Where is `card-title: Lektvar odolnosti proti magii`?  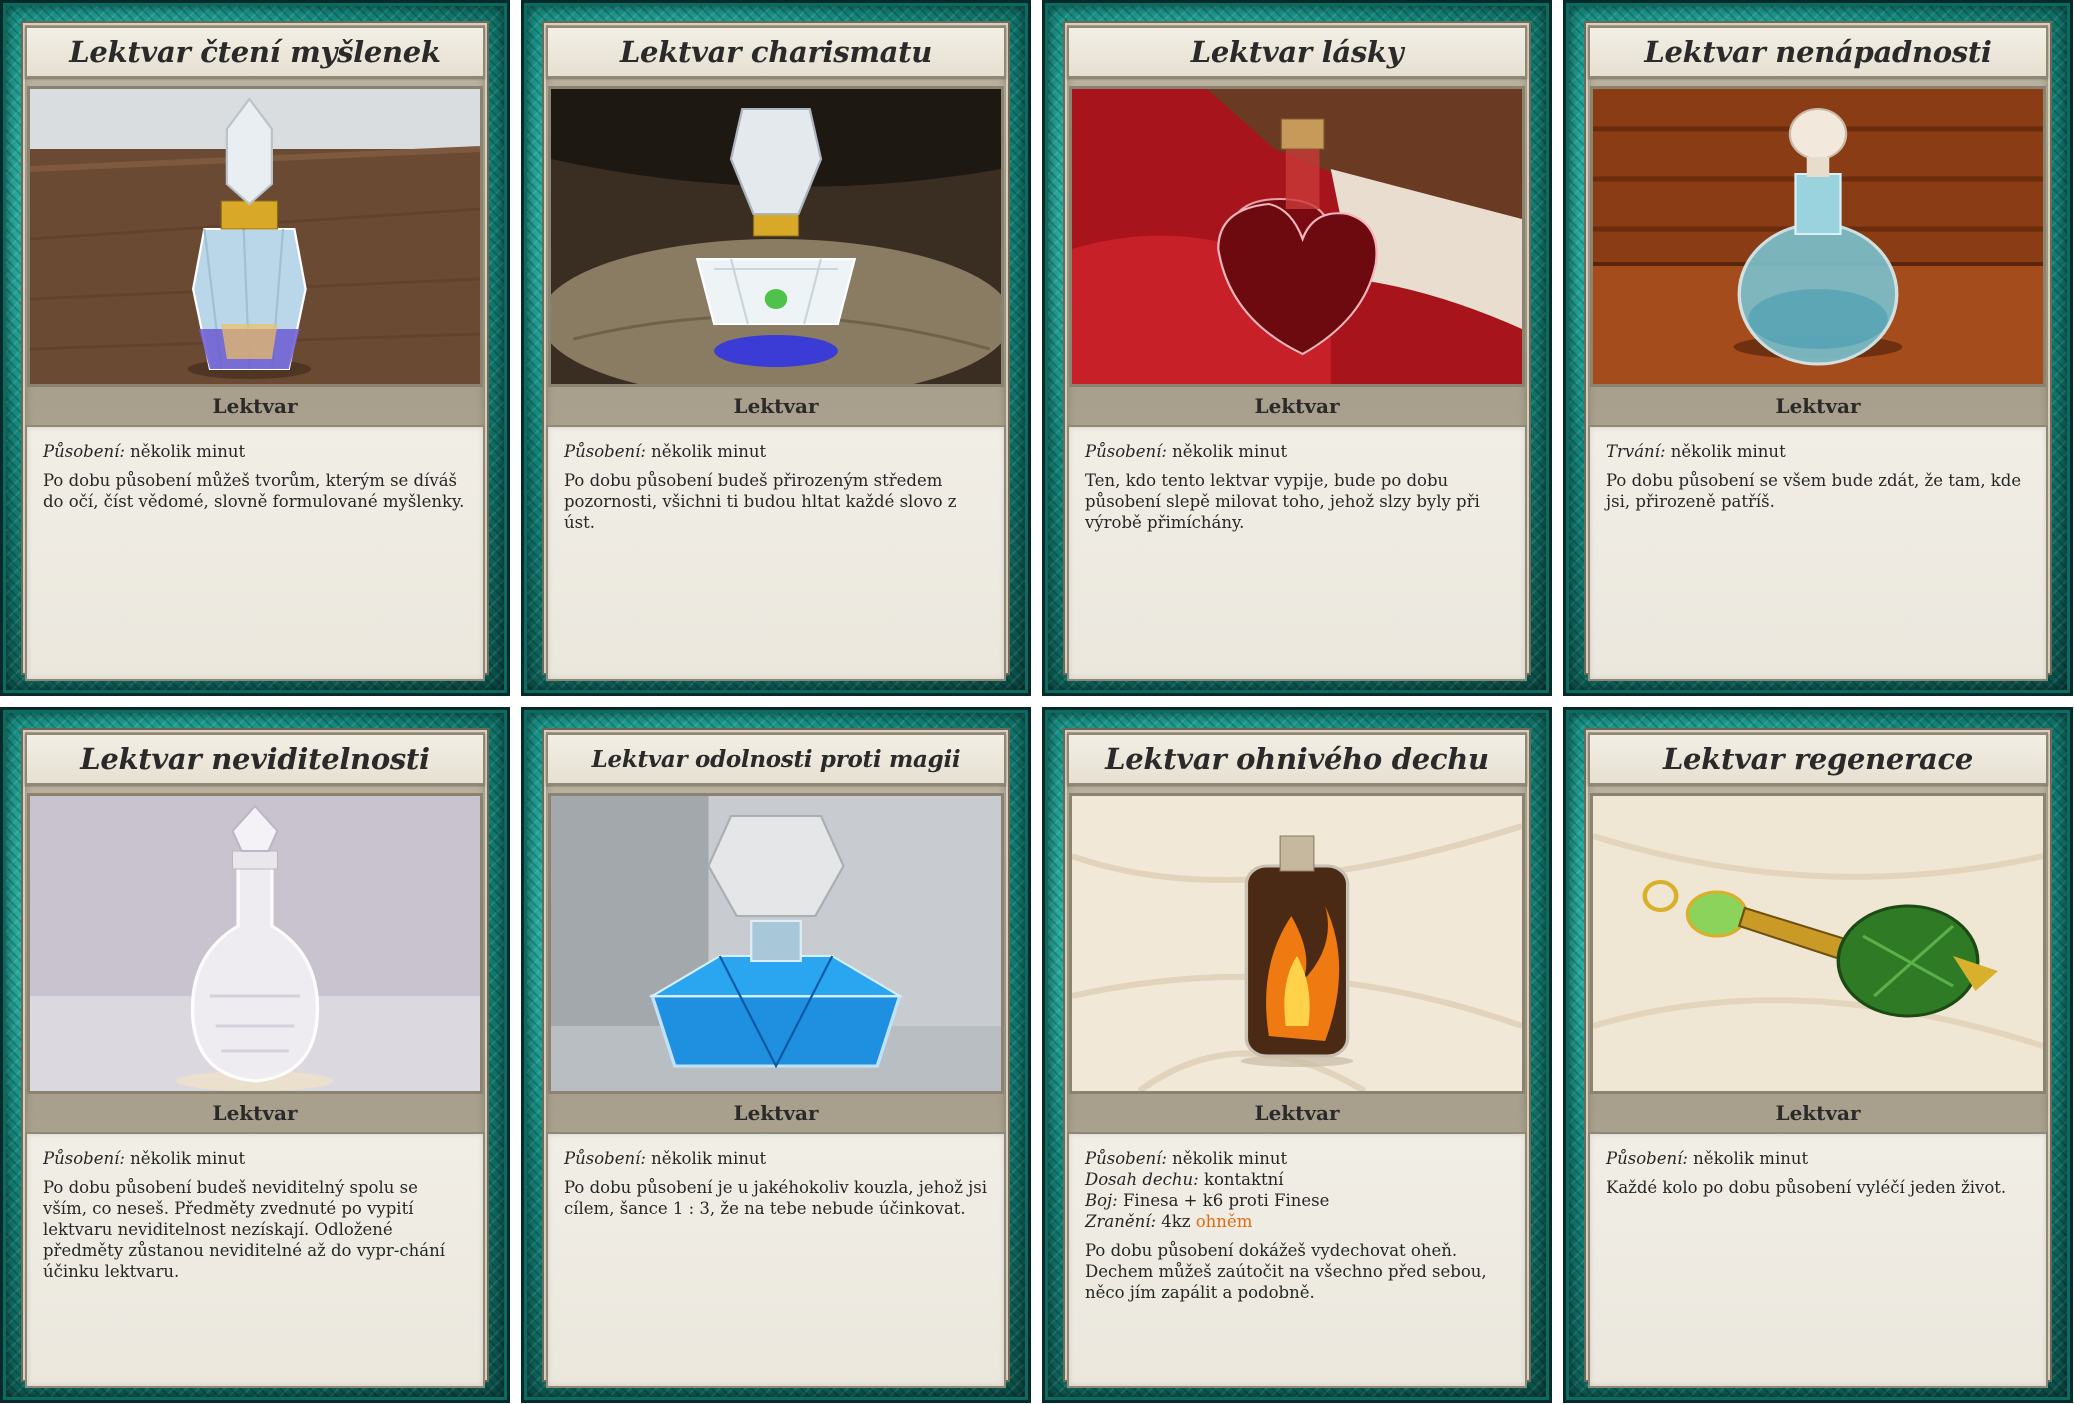
card-title: Lektvar odolnosti proti magii is located at coordinates (776, 759).